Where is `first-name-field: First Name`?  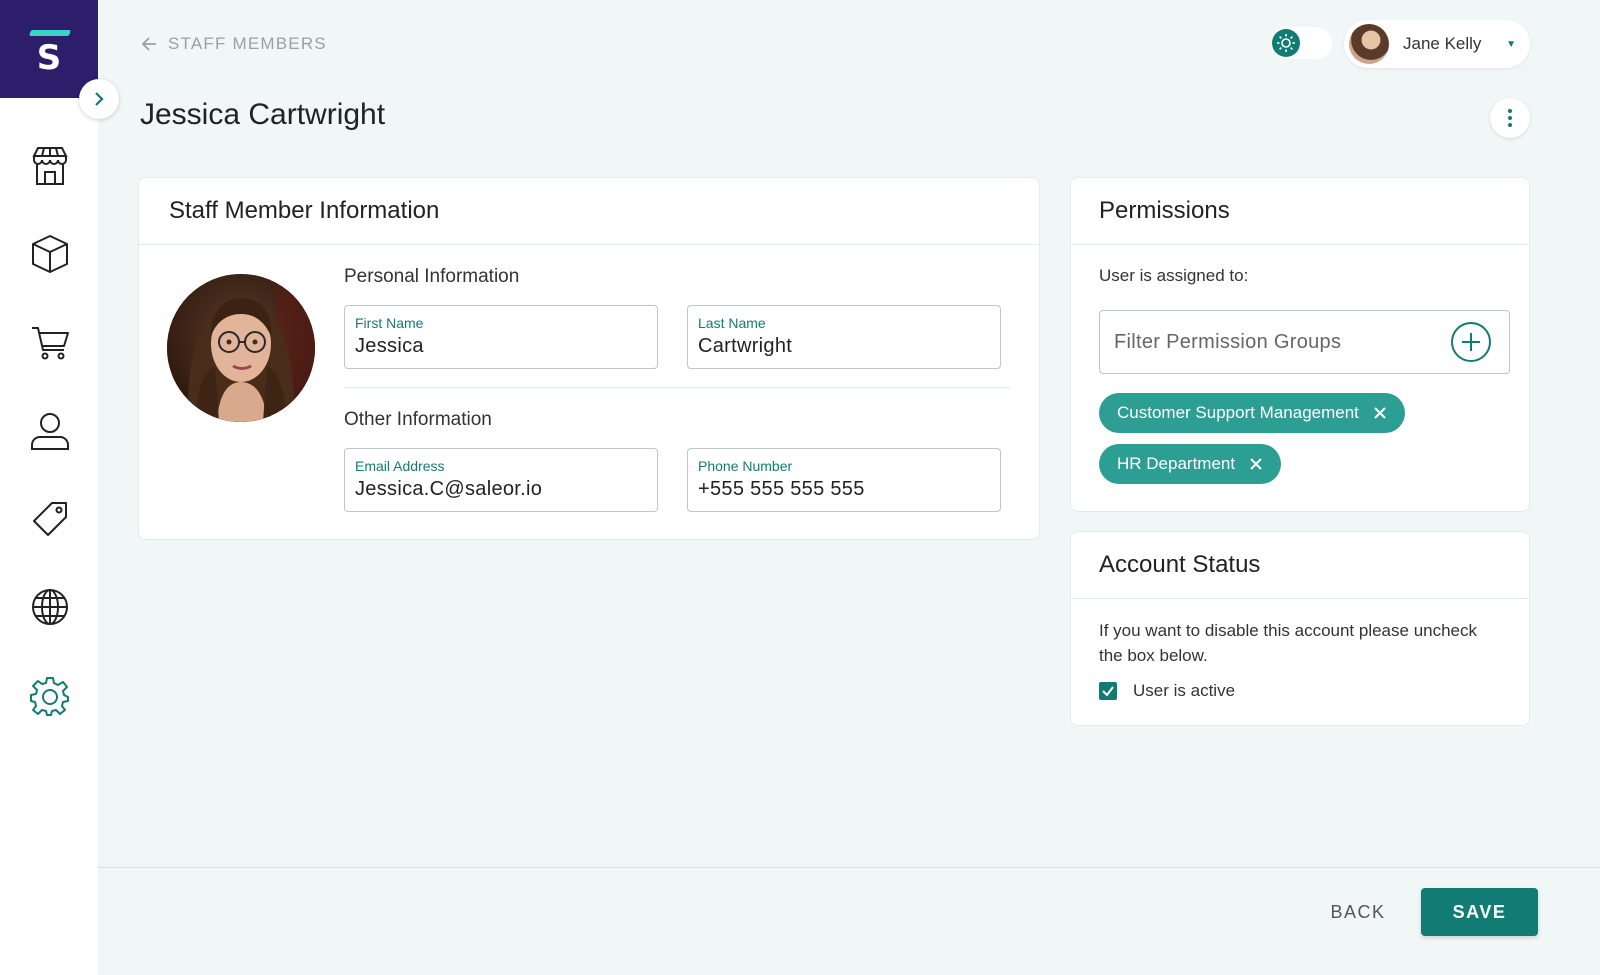 first-name-field: First Name is located at coordinates (501, 337).